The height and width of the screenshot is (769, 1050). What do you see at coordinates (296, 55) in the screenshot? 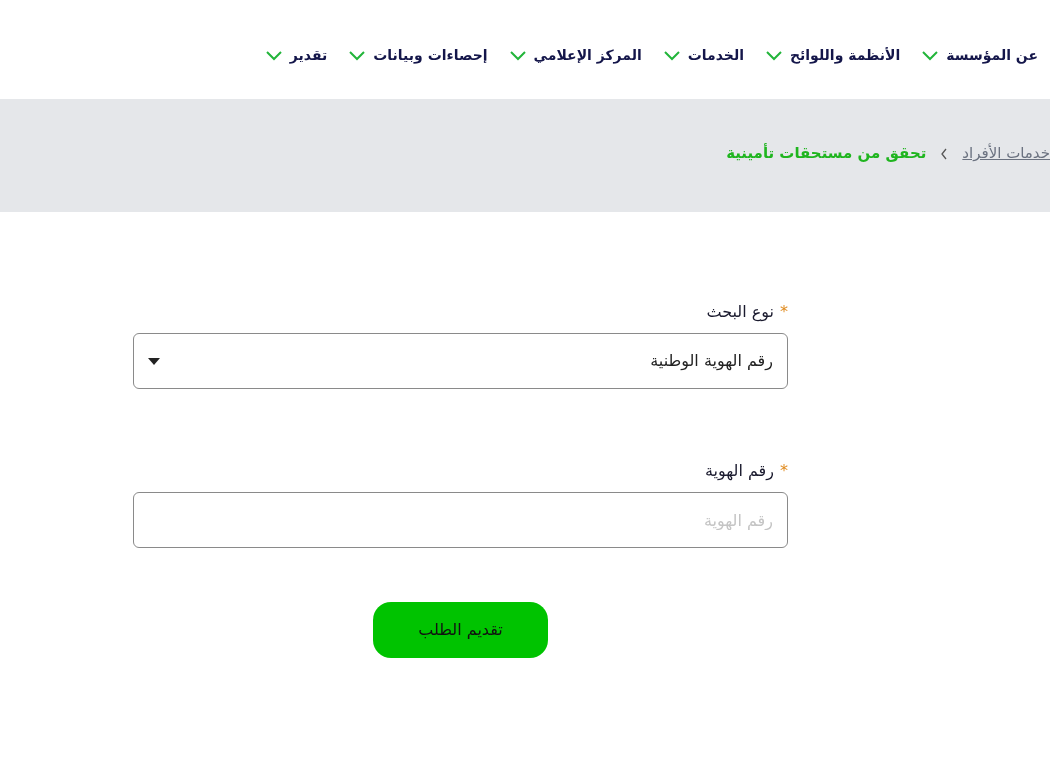
I see `nav-item: تقدير` at bounding box center [296, 55].